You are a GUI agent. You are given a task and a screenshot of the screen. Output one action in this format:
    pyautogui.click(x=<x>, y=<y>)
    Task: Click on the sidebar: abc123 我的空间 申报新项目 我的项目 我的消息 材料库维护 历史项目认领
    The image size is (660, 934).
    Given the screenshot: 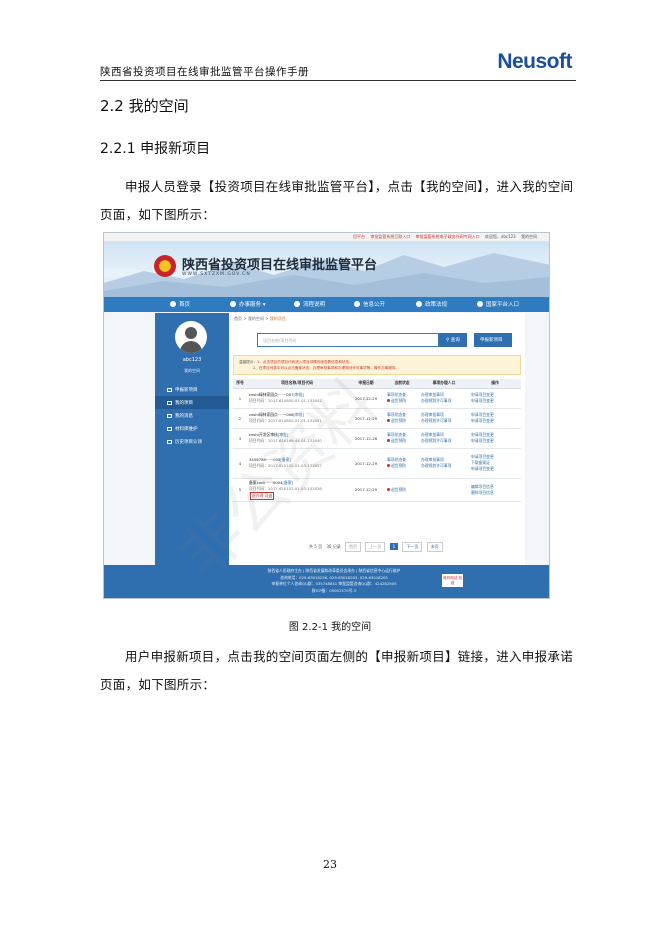 What is the action you would take?
    pyautogui.click(x=192, y=439)
    